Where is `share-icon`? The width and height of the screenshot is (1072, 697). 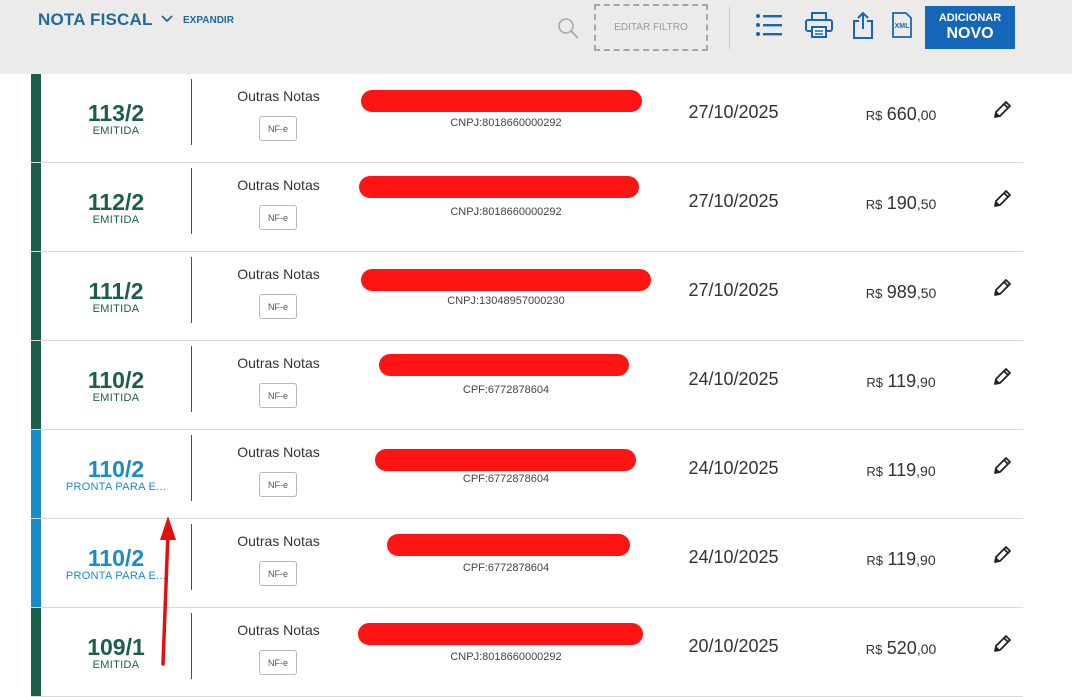 share-icon is located at coordinates (863, 25).